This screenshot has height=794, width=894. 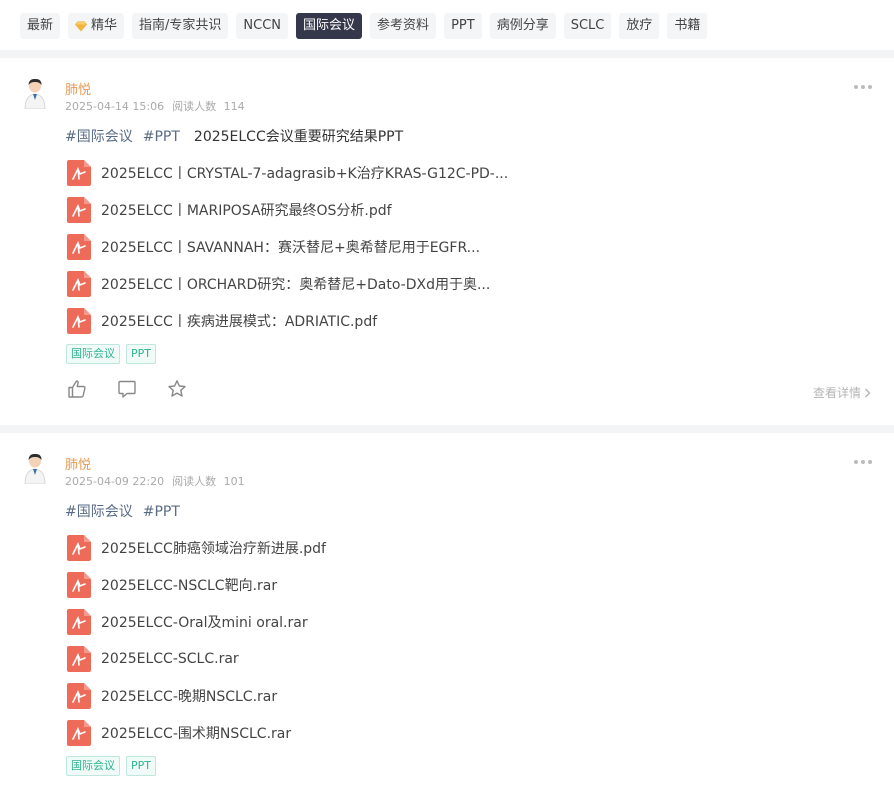 I want to click on tab-books: 书籍, so click(x=687, y=26).